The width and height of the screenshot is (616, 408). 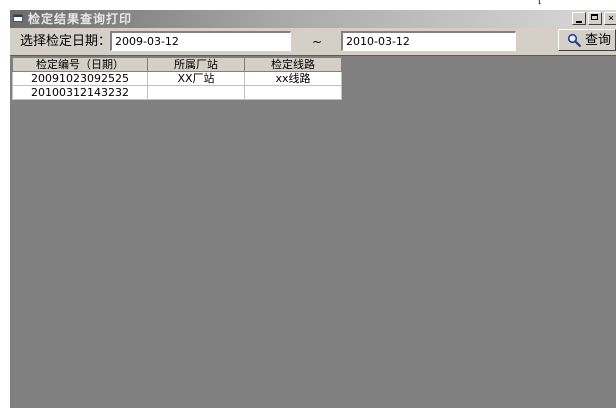 I want to click on title-bar: 检定结果查询打印 ×, so click(x=313, y=19).